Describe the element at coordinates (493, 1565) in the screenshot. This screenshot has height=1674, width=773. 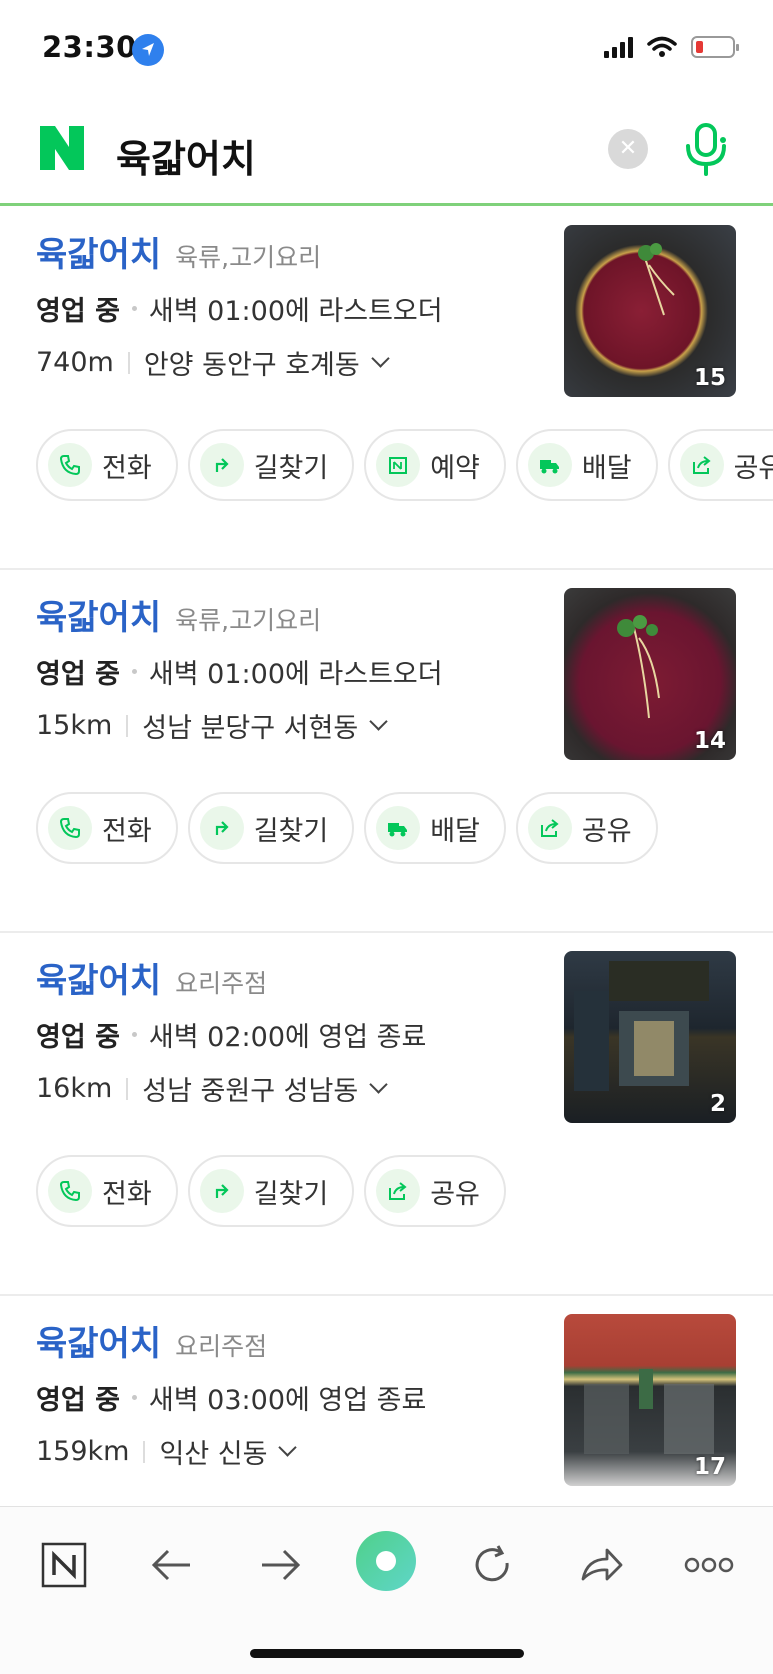
I see `refresh-icon` at that location.